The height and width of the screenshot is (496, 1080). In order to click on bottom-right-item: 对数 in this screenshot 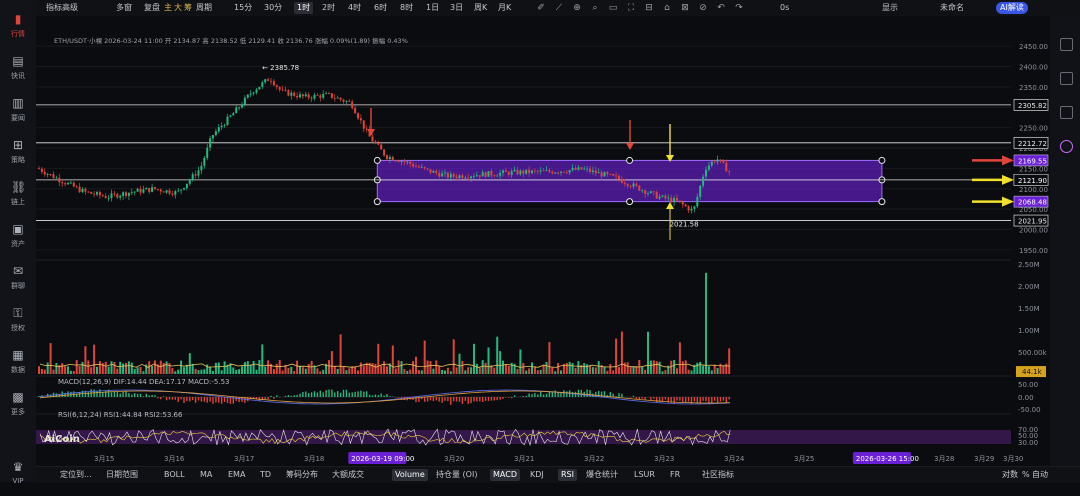, I will do `click(1010, 475)`.